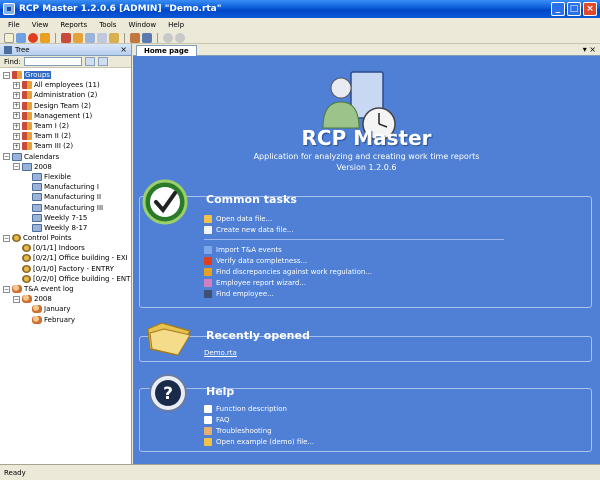 The width and height of the screenshot is (600, 480). What do you see at coordinates (220, 352) in the screenshot?
I see `recent-file-link: Demo.rta` at bounding box center [220, 352].